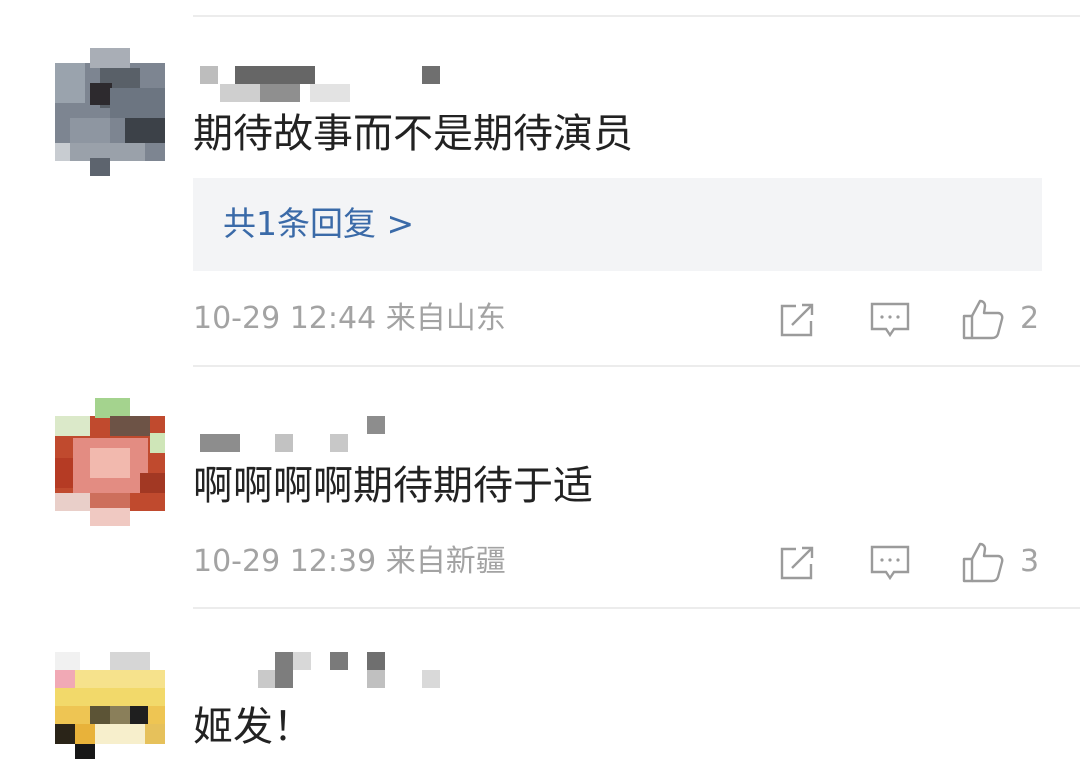 Image resolution: width=1080 pixels, height=780 pixels. What do you see at coordinates (413, 134) in the screenshot?
I see `comment-text: 期待故事而不是期待演员` at bounding box center [413, 134].